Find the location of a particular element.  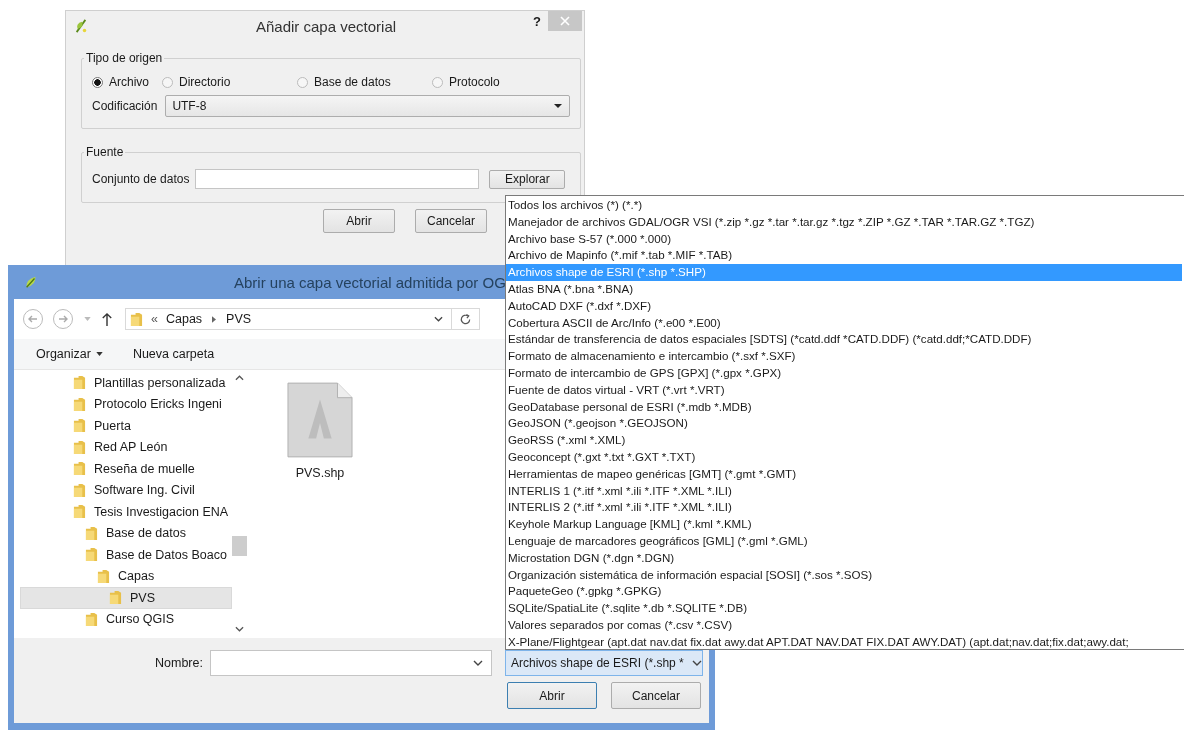

dropdown-option: Archivo base S-57 (*.000 *.000) is located at coordinates (589, 239).